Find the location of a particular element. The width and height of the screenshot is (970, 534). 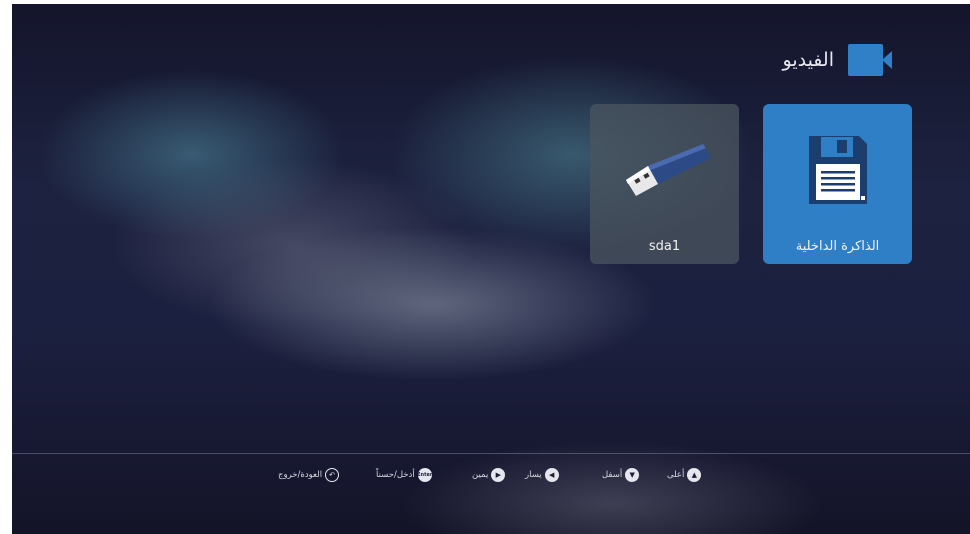

source-label: sda1 is located at coordinates (664, 246).